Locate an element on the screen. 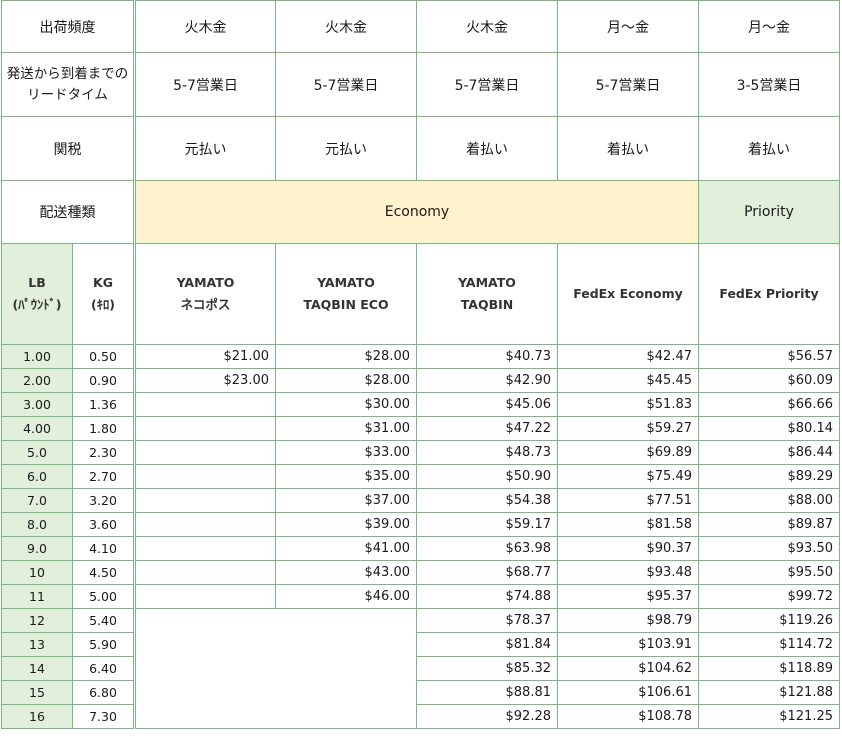  frequency-row: 出荷頻度 火木金 火木金 火木金 月～金 月～金 is located at coordinates (420, 26).